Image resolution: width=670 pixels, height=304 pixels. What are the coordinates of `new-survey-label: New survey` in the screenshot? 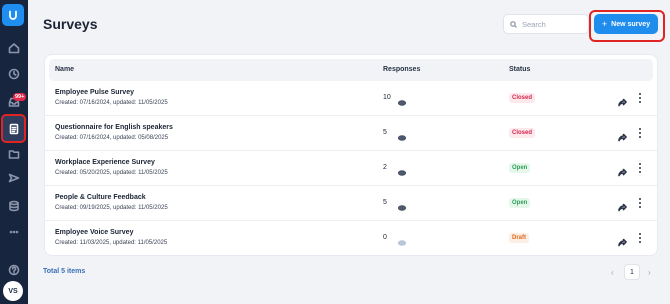 It's located at (631, 24).